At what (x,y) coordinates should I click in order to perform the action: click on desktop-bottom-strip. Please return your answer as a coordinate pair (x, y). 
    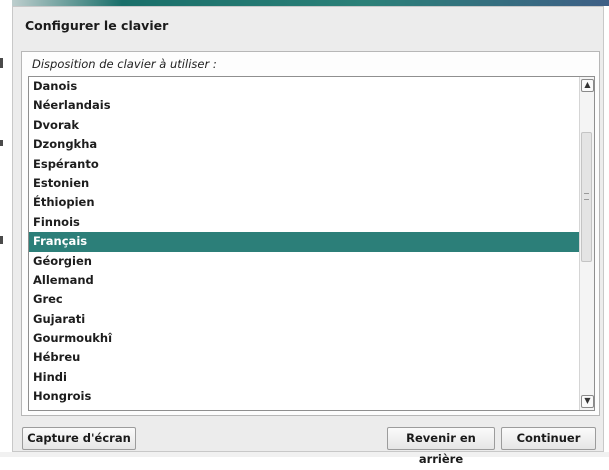
    Looking at the image, I should click on (304, 454).